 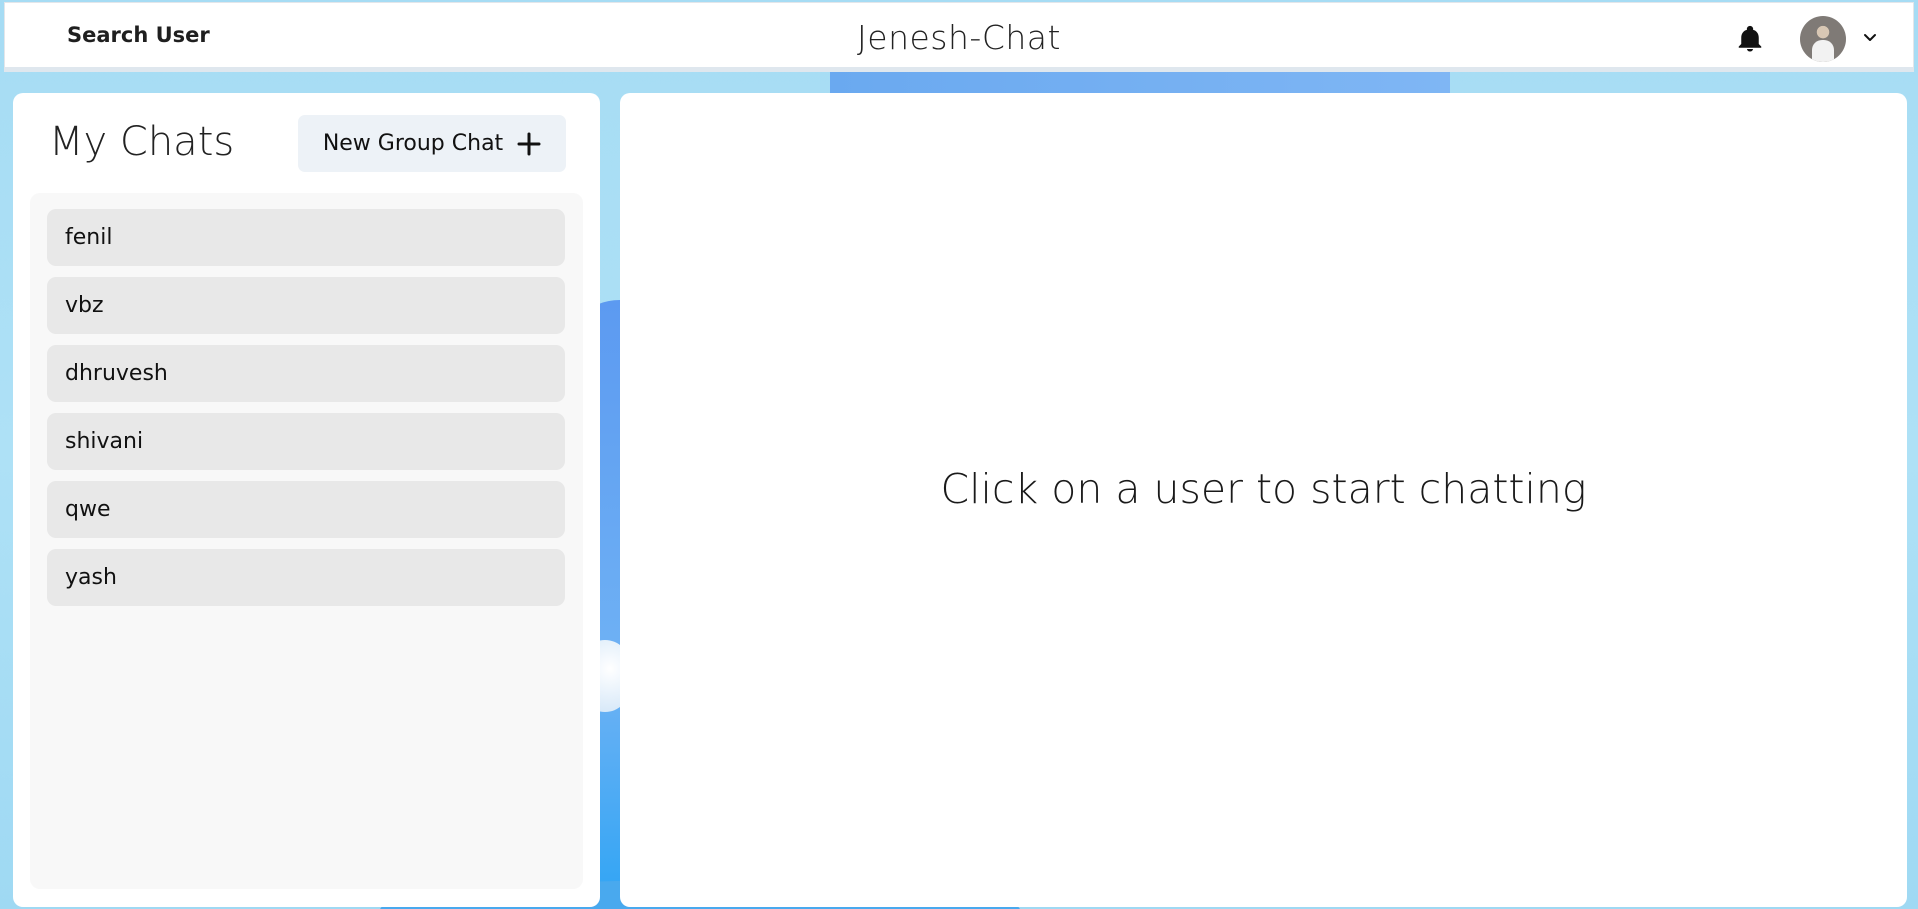 I want to click on app-title: Jenesh-Chat, so click(x=959, y=37).